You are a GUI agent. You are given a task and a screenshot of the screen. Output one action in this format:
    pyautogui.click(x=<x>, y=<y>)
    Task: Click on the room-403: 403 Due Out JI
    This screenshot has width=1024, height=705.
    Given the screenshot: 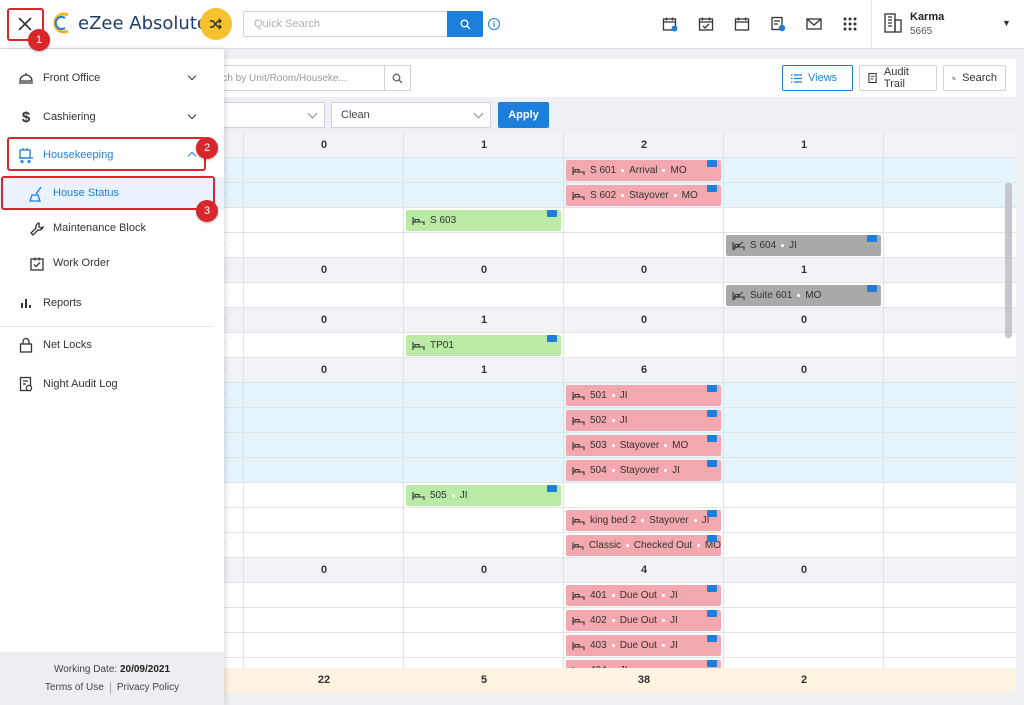 What is the action you would take?
    pyautogui.click(x=643, y=645)
    